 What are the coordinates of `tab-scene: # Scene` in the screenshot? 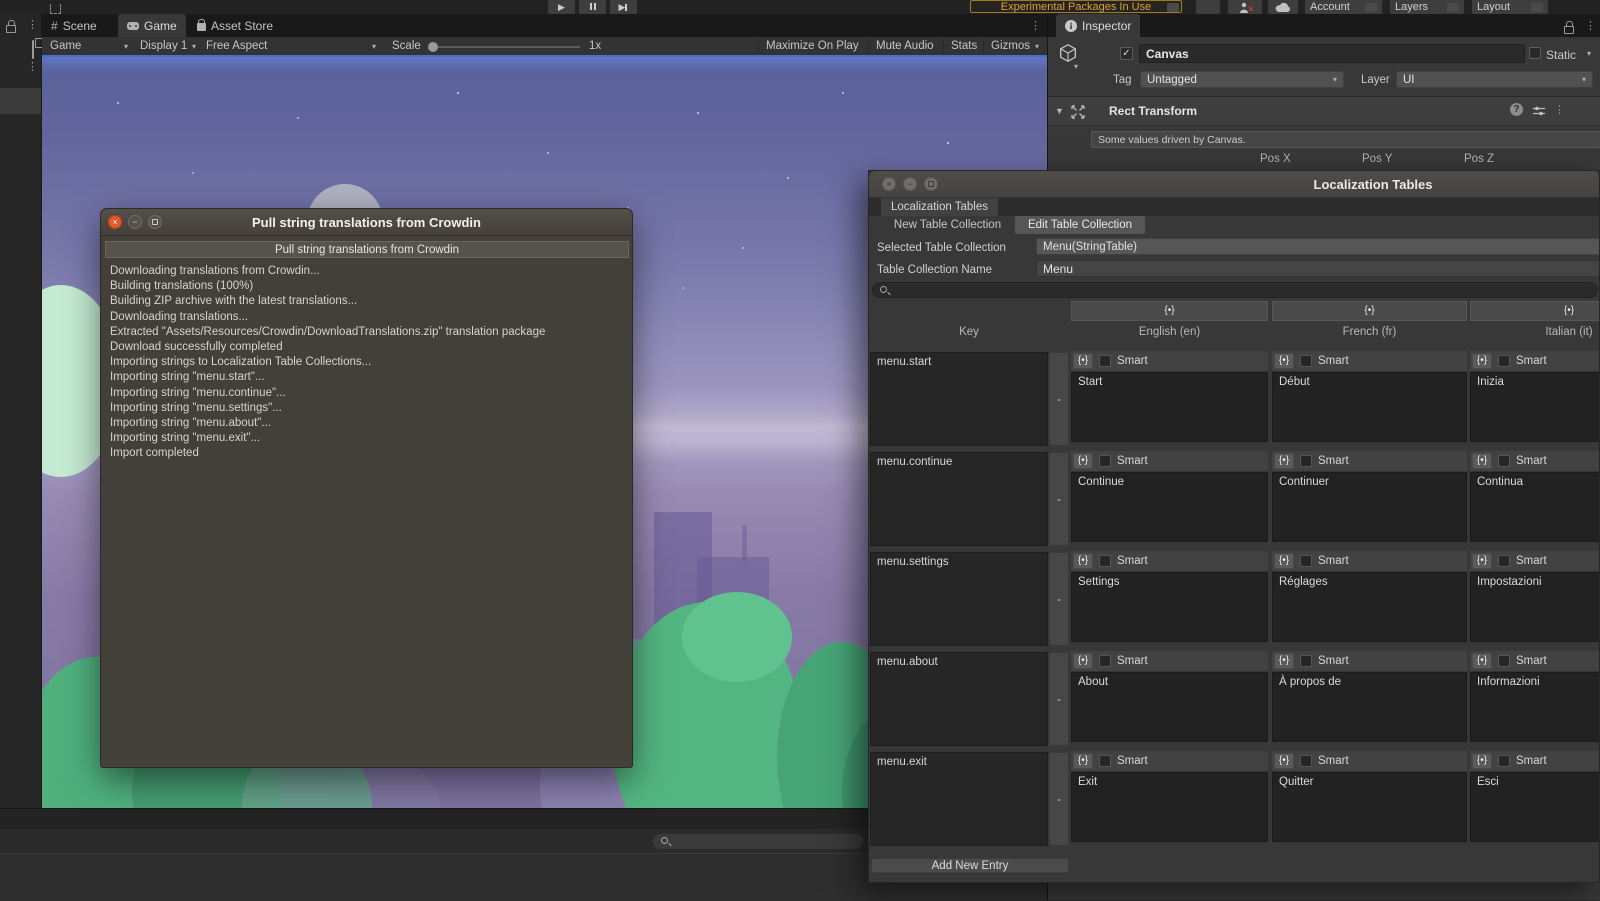 It's located at (74, 25).